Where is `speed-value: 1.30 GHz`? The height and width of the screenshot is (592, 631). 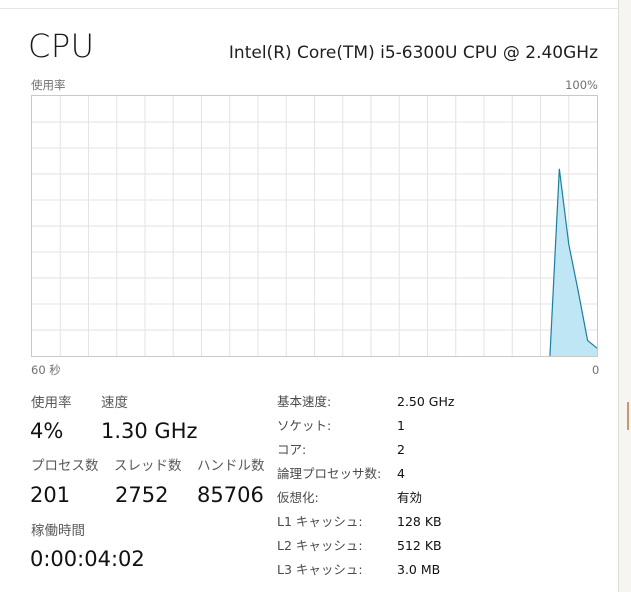 speed-value: 1.30 GHz is located at coordinates (149, 431).